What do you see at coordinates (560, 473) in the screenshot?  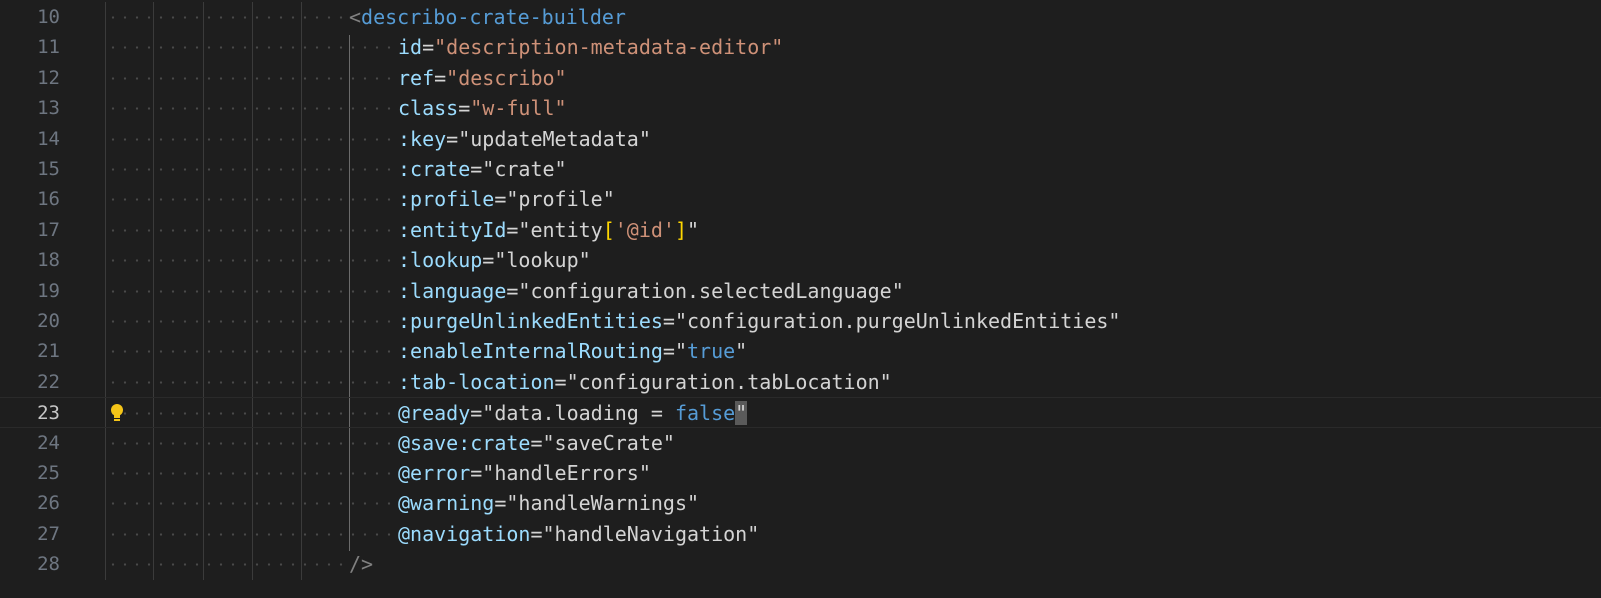 I see `code-token: ="handleErrors"` at bounding box center [560, 473].